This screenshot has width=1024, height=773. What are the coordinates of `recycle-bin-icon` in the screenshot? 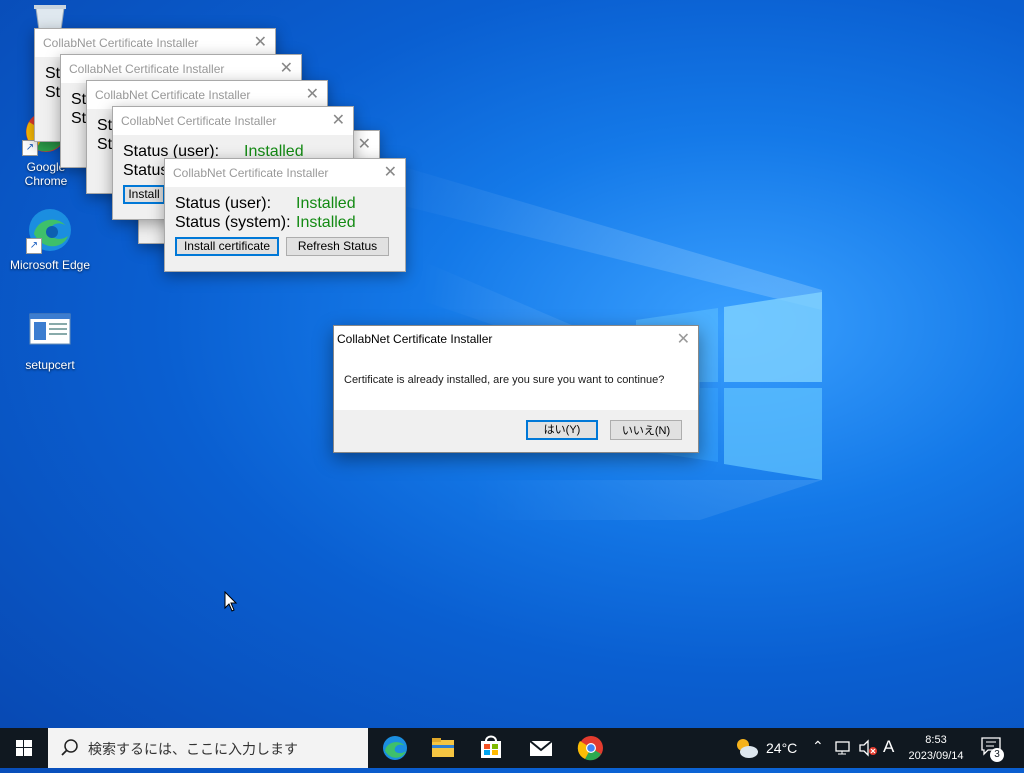 It's located at (50, 18).